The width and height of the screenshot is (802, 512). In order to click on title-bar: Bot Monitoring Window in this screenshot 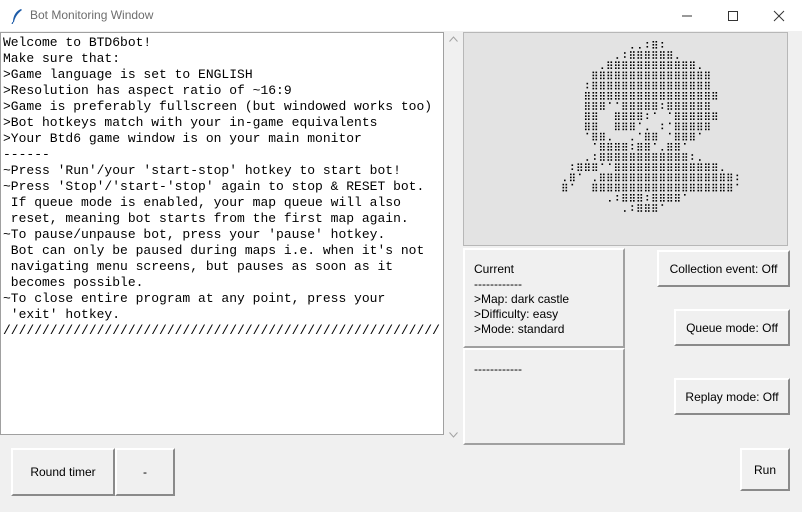, I will do `click(401, 15)`.